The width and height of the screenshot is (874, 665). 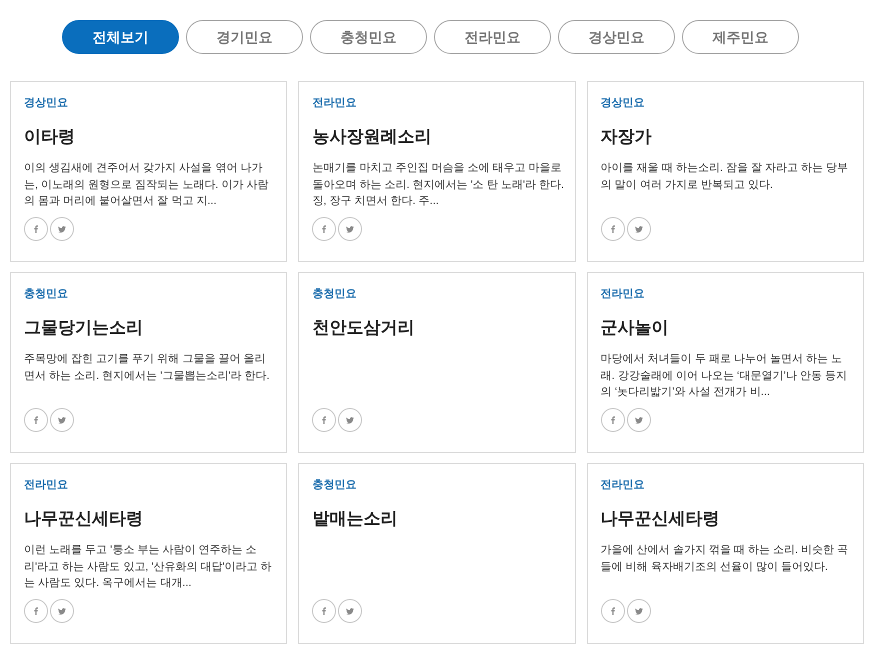 I want to click on song-title: 이타령, so click(x=49, y=137).